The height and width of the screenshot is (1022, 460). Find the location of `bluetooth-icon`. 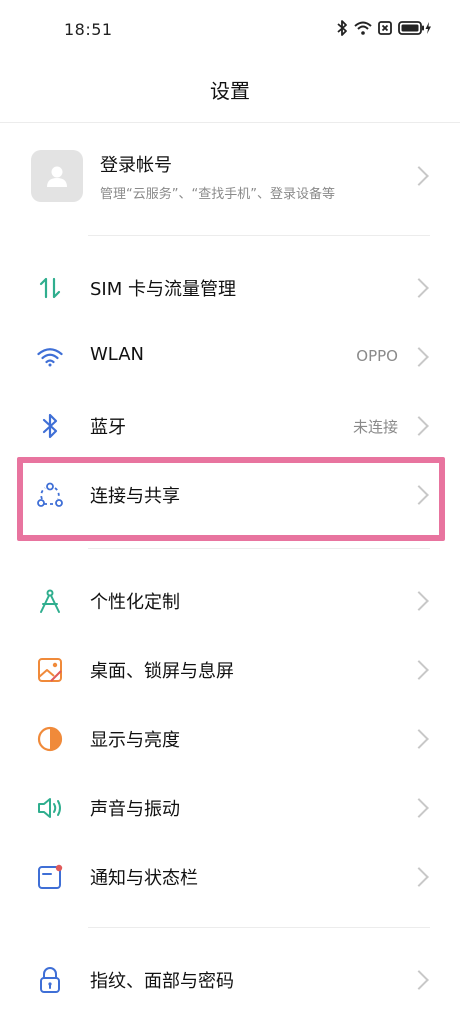

bluetooth-icon is located at coordinates (50, 426).